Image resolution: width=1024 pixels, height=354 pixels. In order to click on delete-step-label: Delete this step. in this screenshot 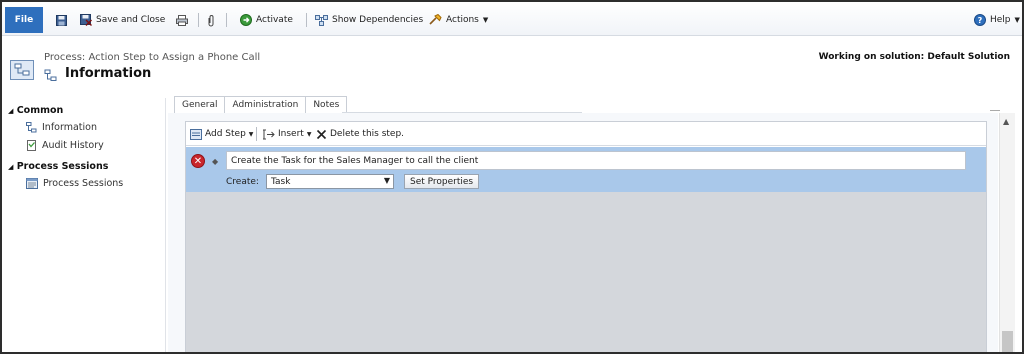, I will do `click(367, 134)`.